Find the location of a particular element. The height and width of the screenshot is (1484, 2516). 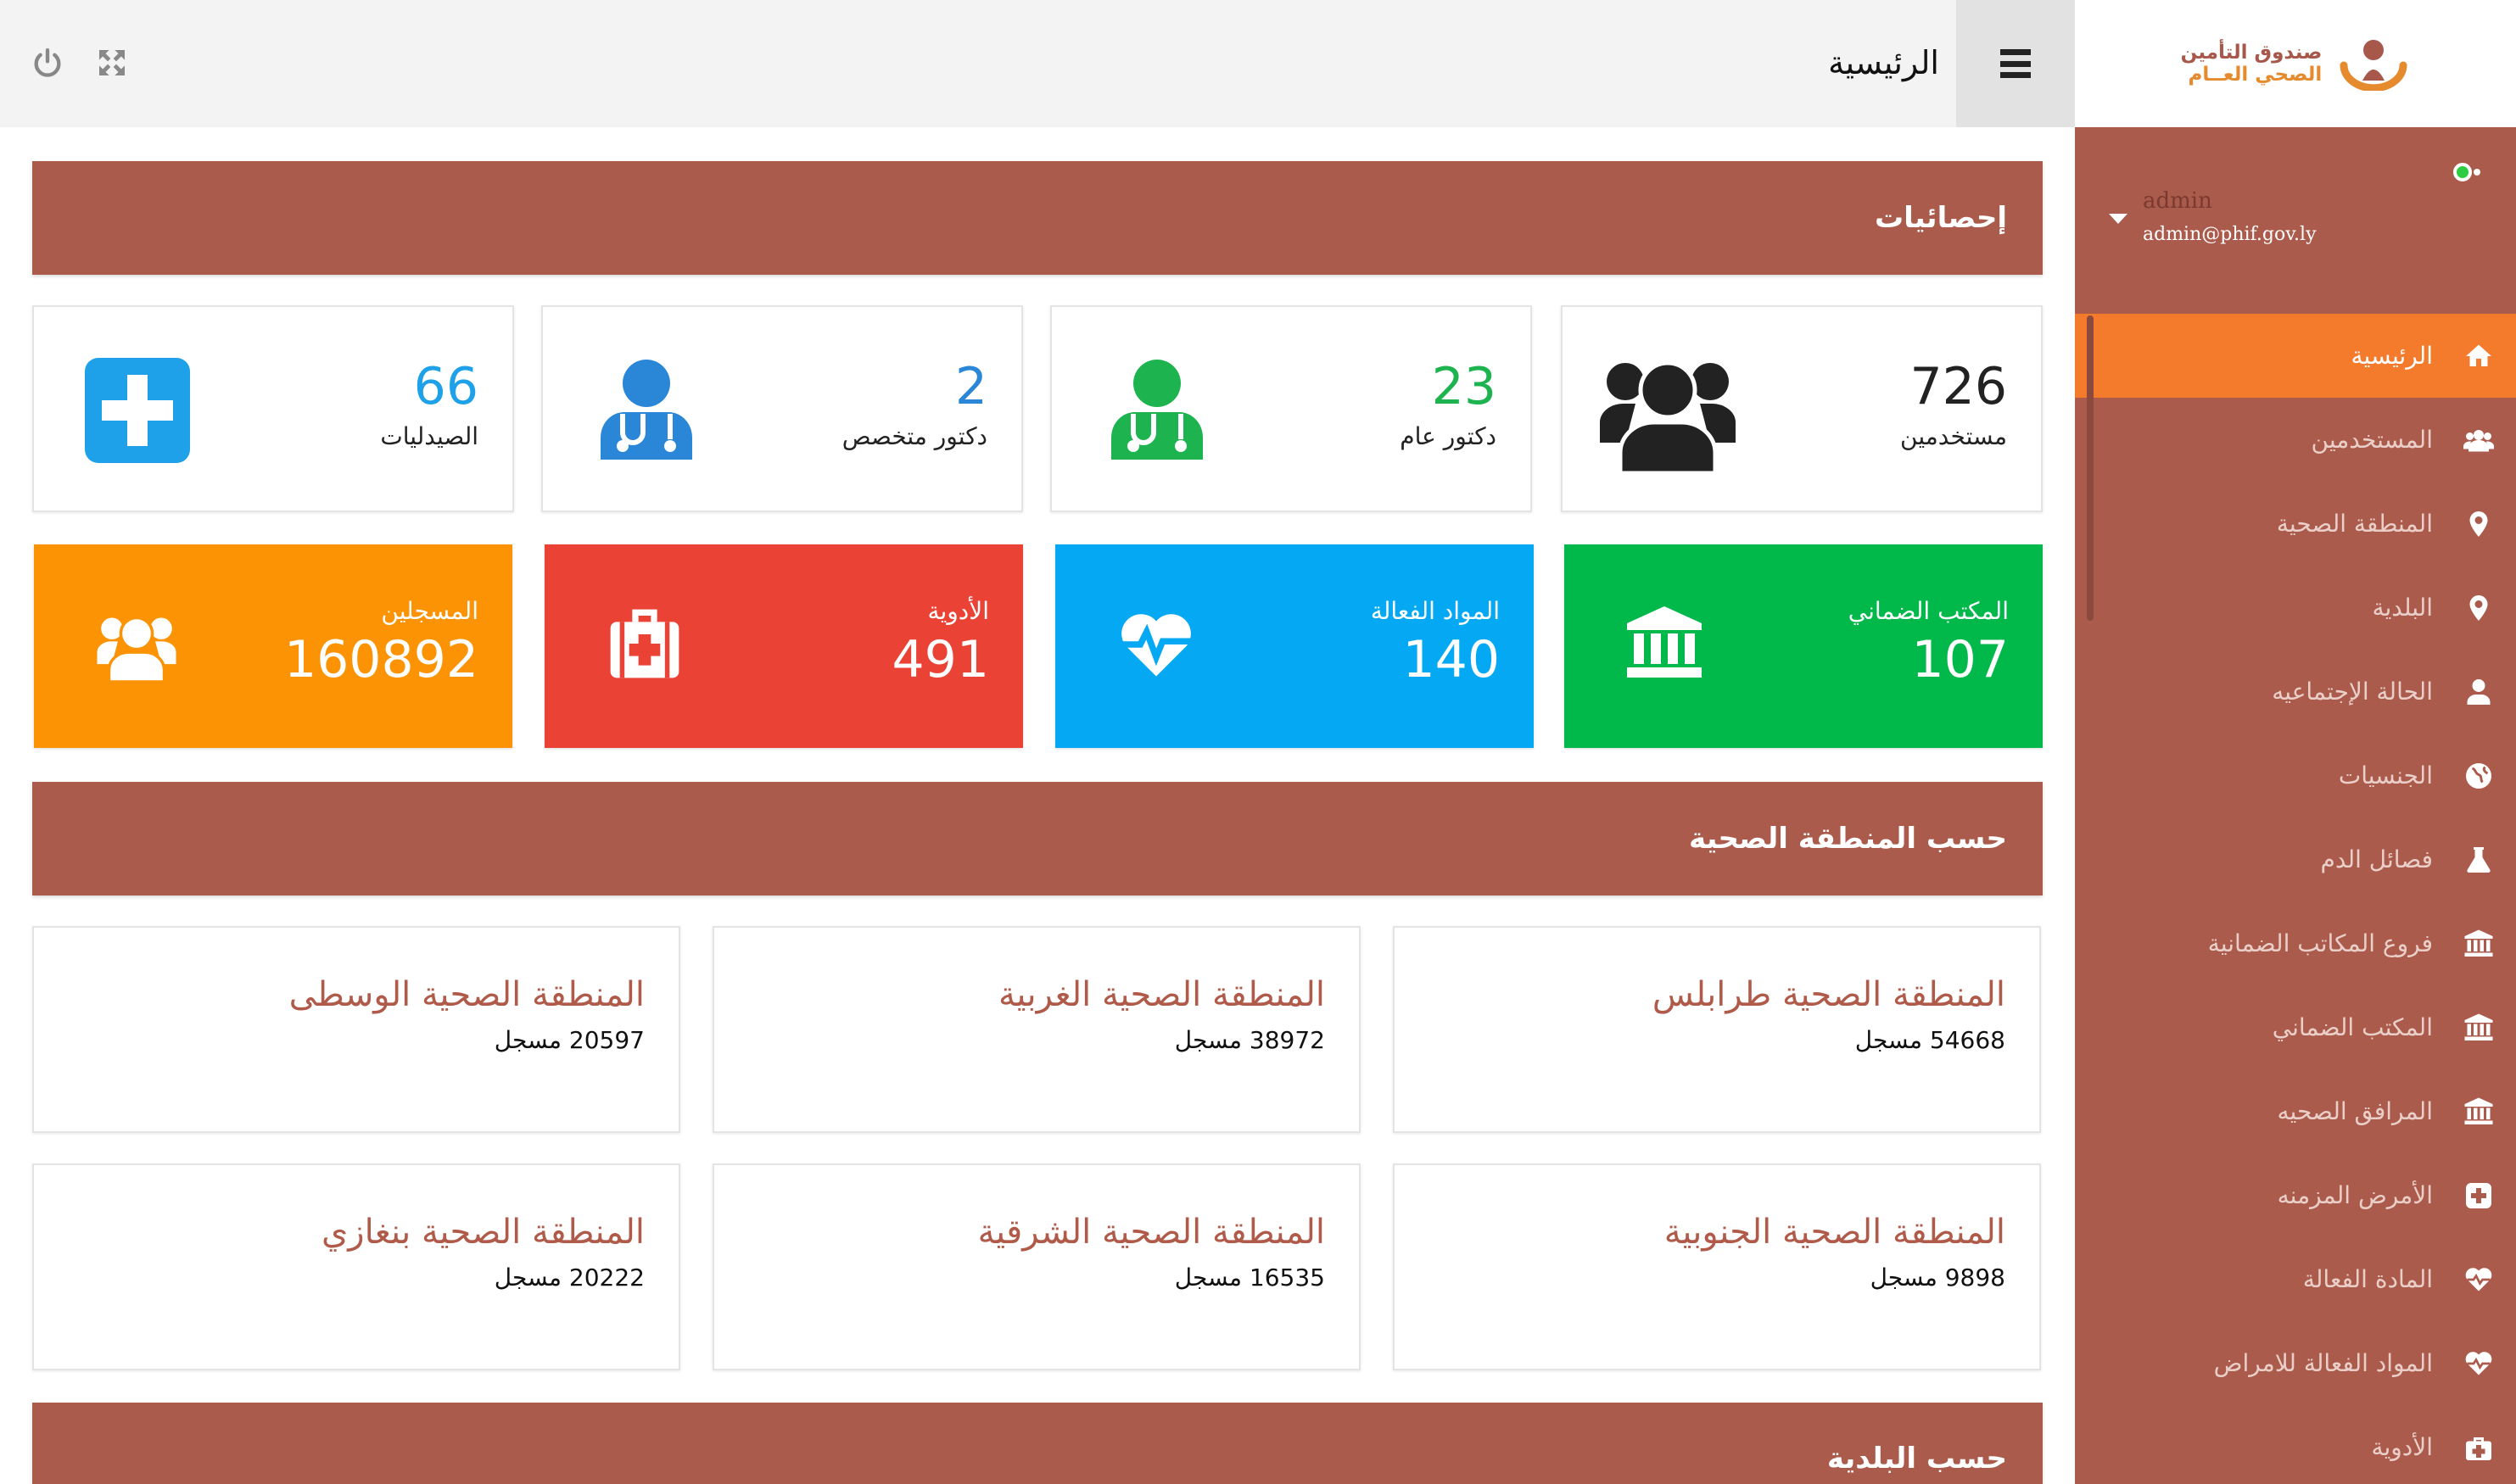

sidebar-item-ingredients-diseases: المواد الفعالة للامراض is located at coordinates (2303, 1363).